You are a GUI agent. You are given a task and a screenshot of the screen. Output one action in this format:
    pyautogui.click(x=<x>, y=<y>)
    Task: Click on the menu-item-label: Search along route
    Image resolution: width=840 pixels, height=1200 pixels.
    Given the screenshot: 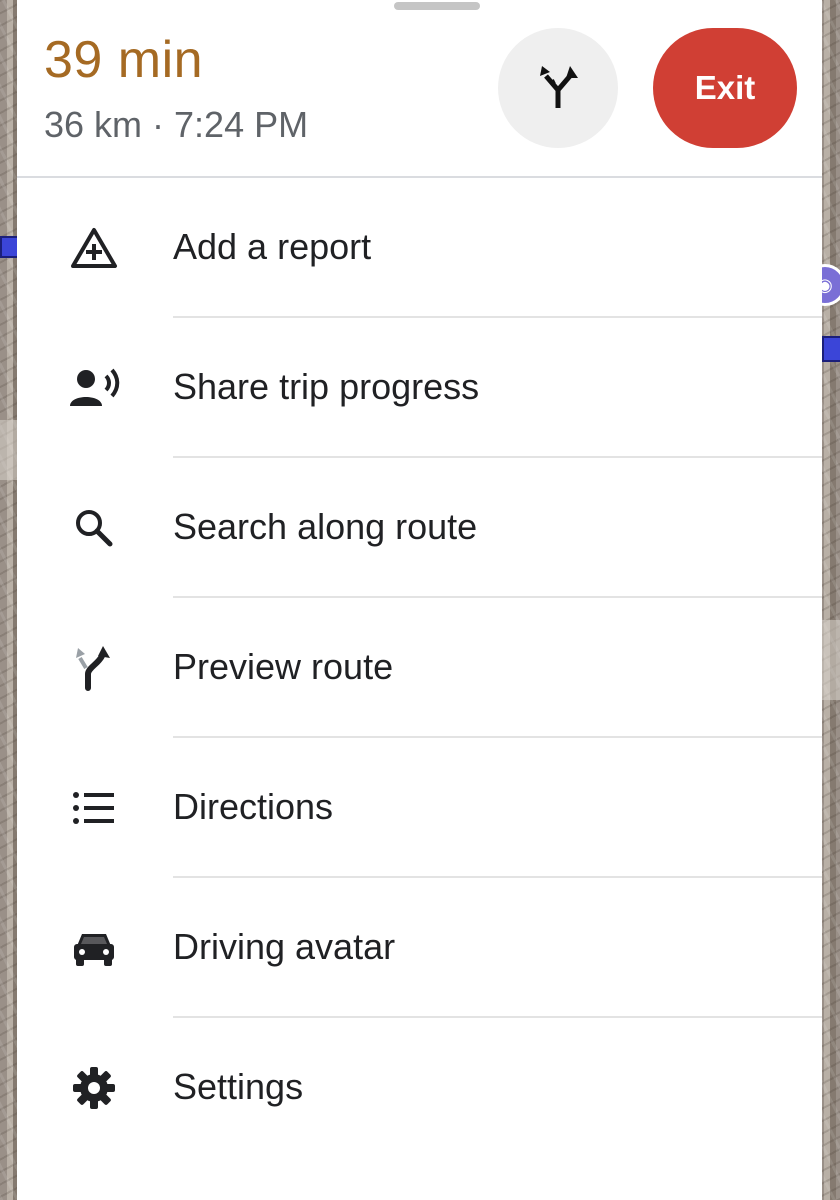 What is the action you would take?
    pyautogui.click(x=325, y=526)
    